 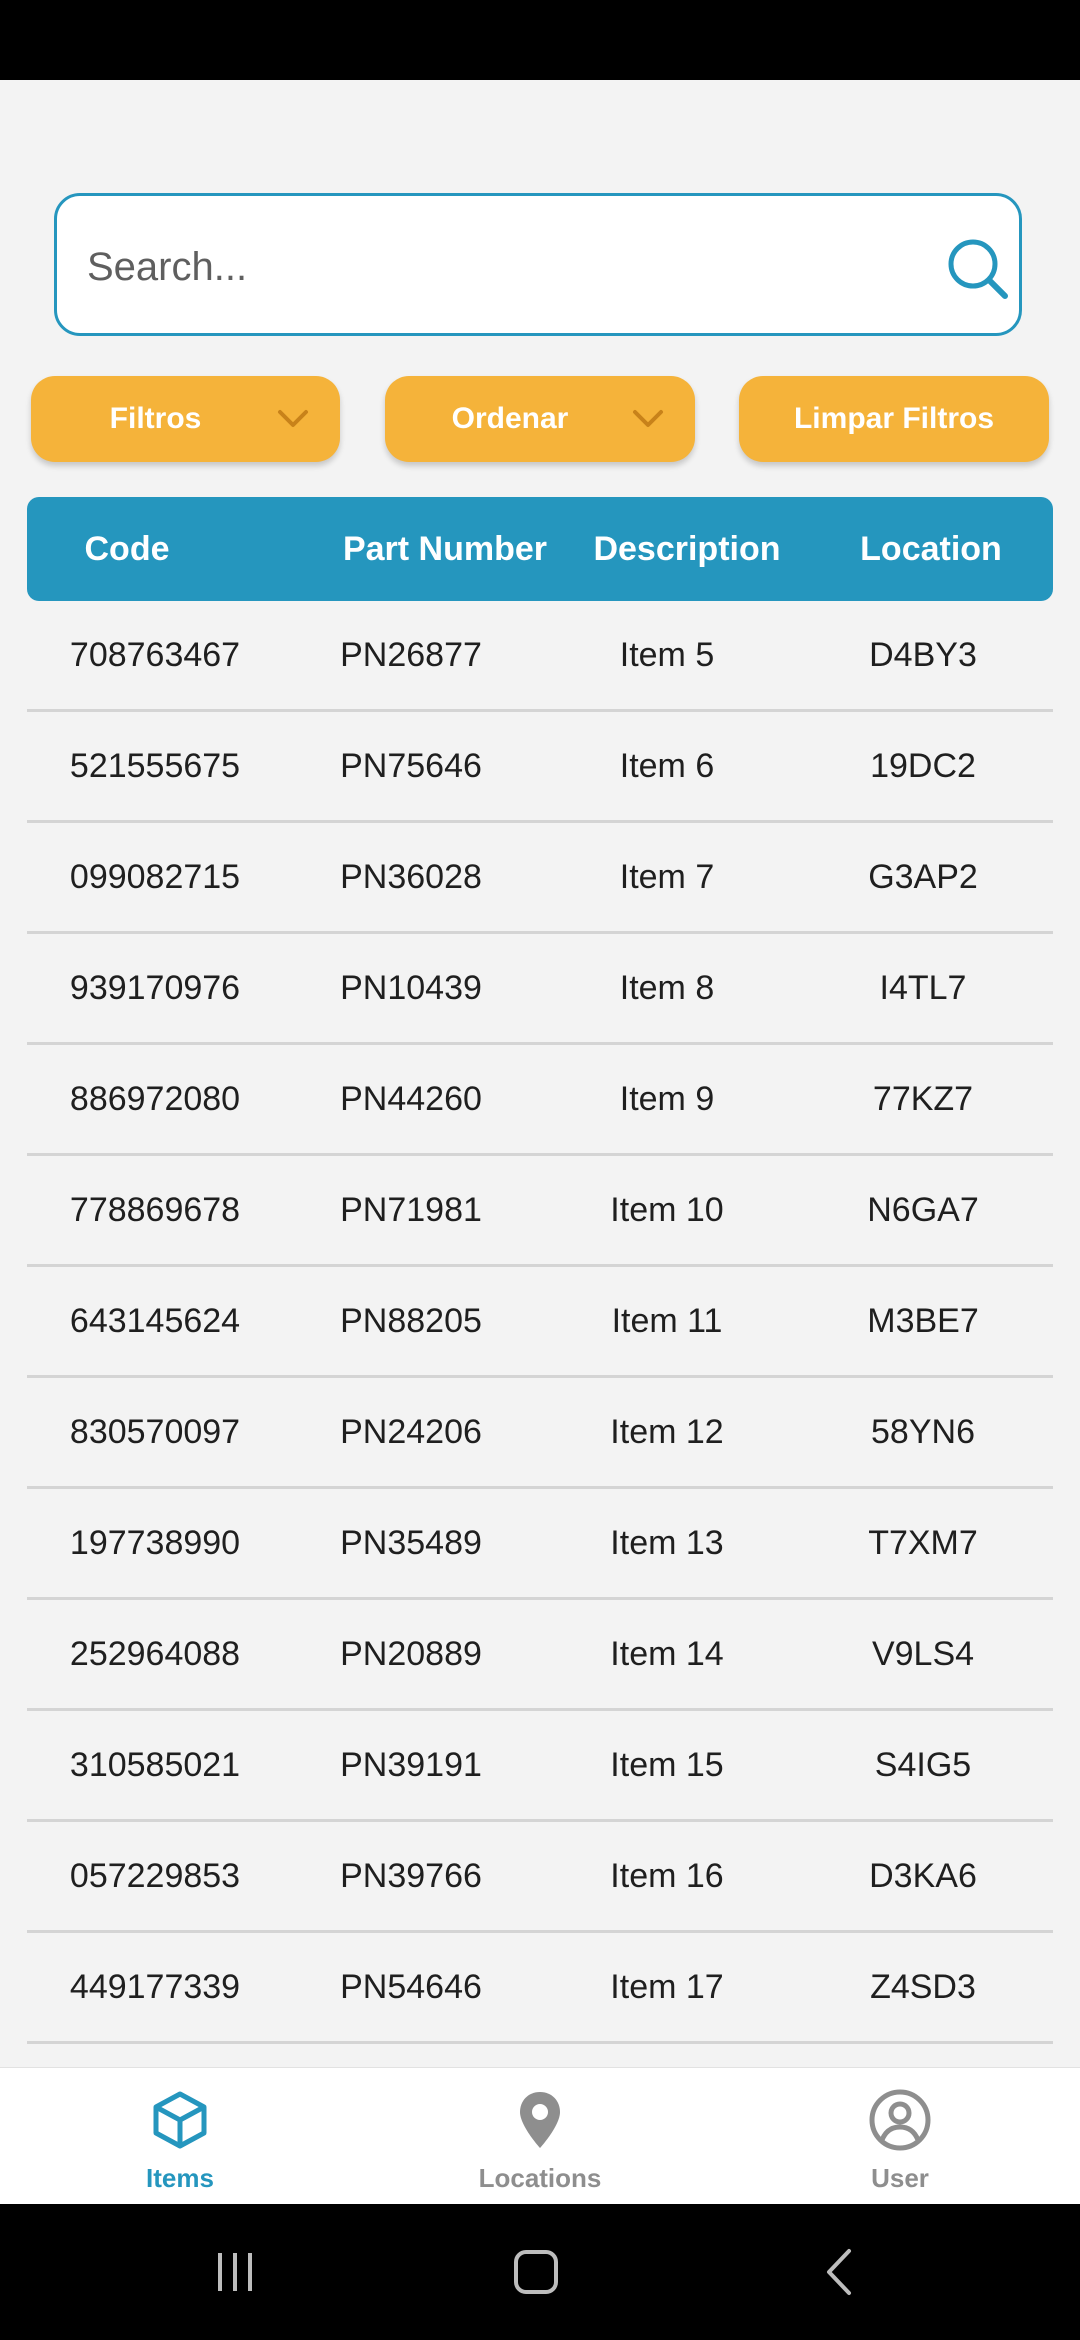 I want to click on cell-location: D3KA6, so click(x=923, y=1876).